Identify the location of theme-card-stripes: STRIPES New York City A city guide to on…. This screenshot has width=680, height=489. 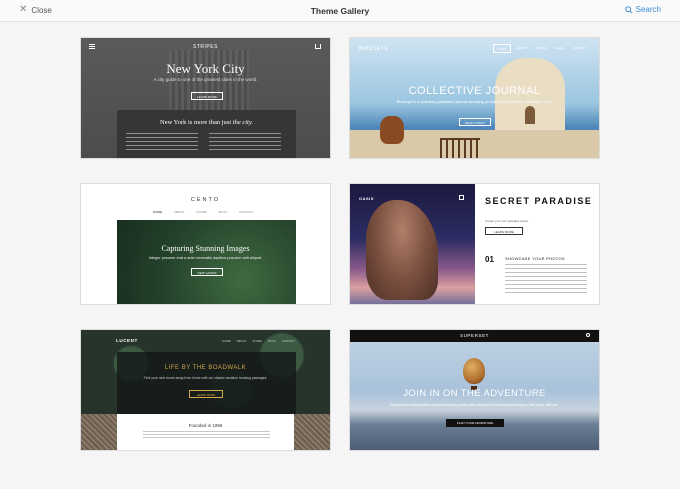
(205, 98).